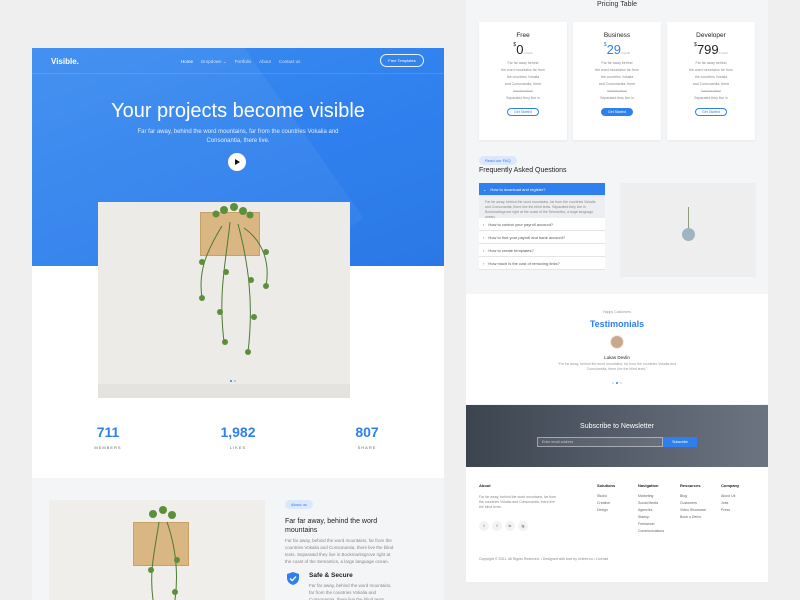  What do you see at coordinates (367, 432) in the screenshot?
I see `stat-share-value: 807` at bounding box center [367, 432].